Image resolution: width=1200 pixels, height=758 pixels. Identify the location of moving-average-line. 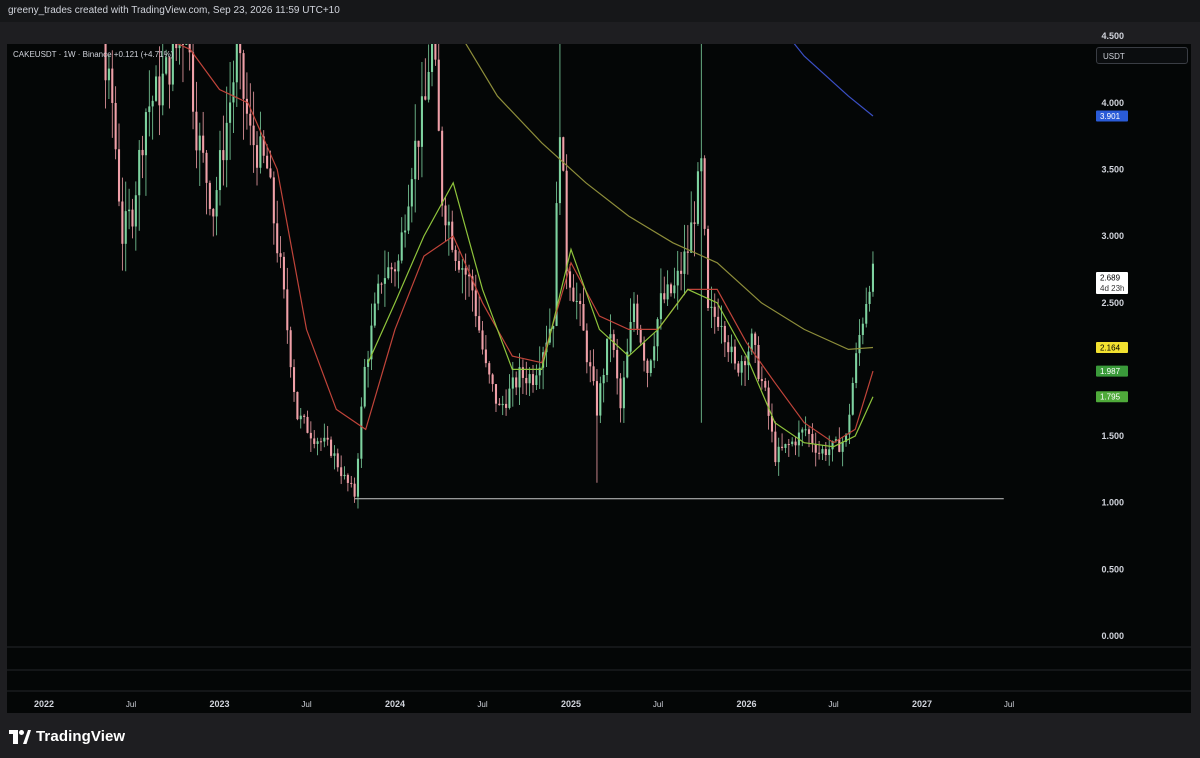
(713, 58).